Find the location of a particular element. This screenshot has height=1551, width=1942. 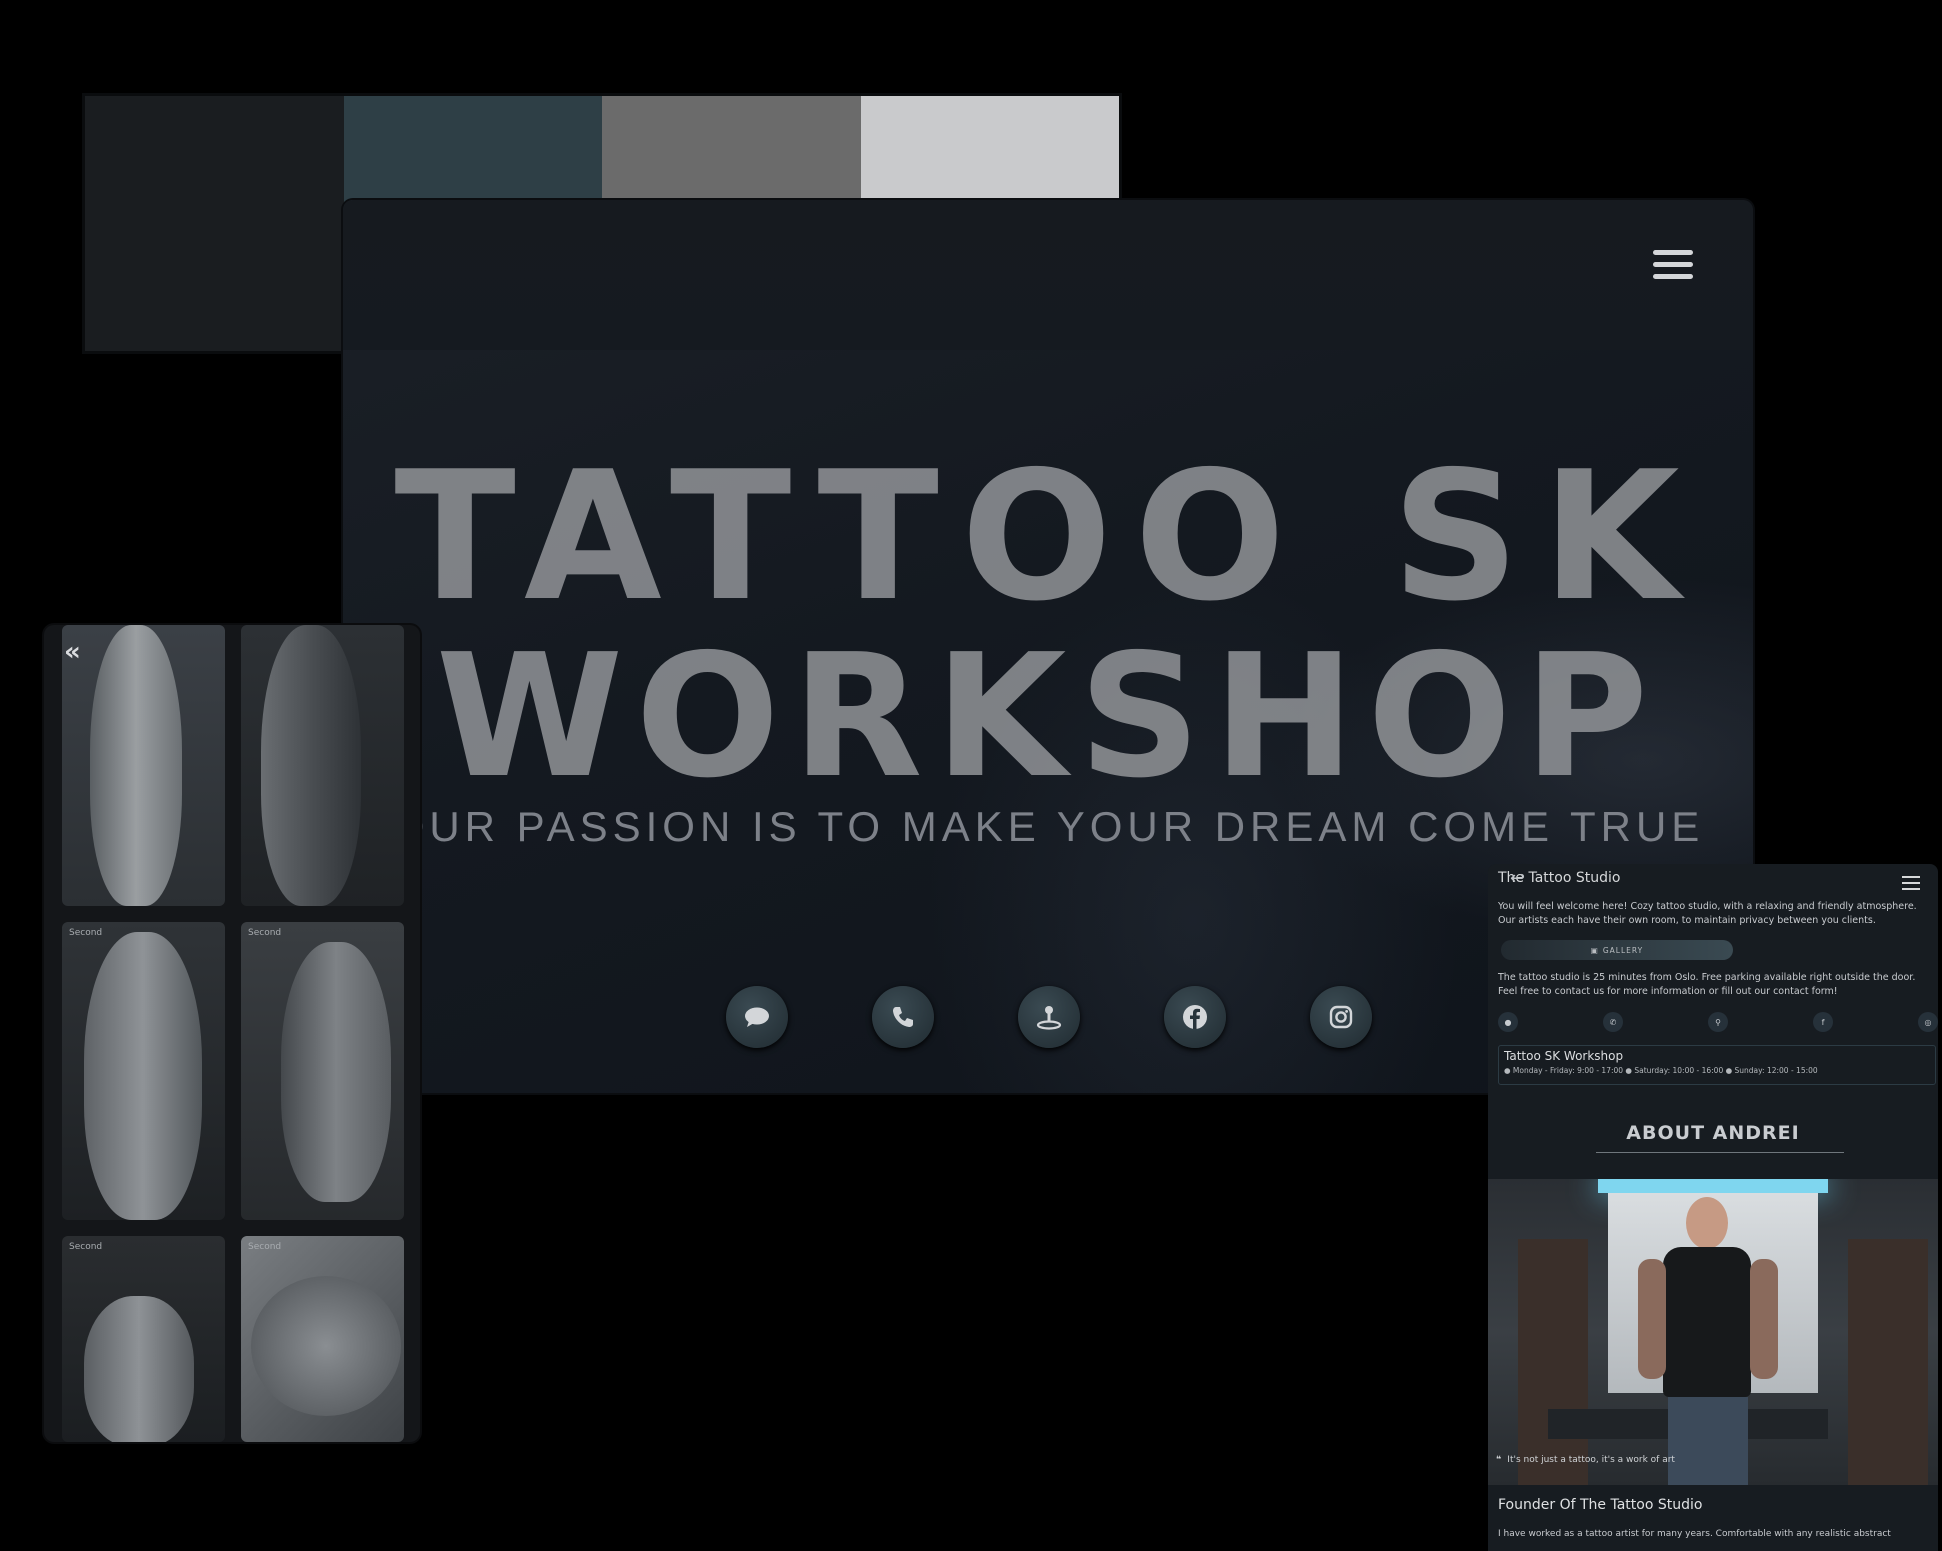

instagram-icon: ◎ is located at coordinates (1928, 1022).